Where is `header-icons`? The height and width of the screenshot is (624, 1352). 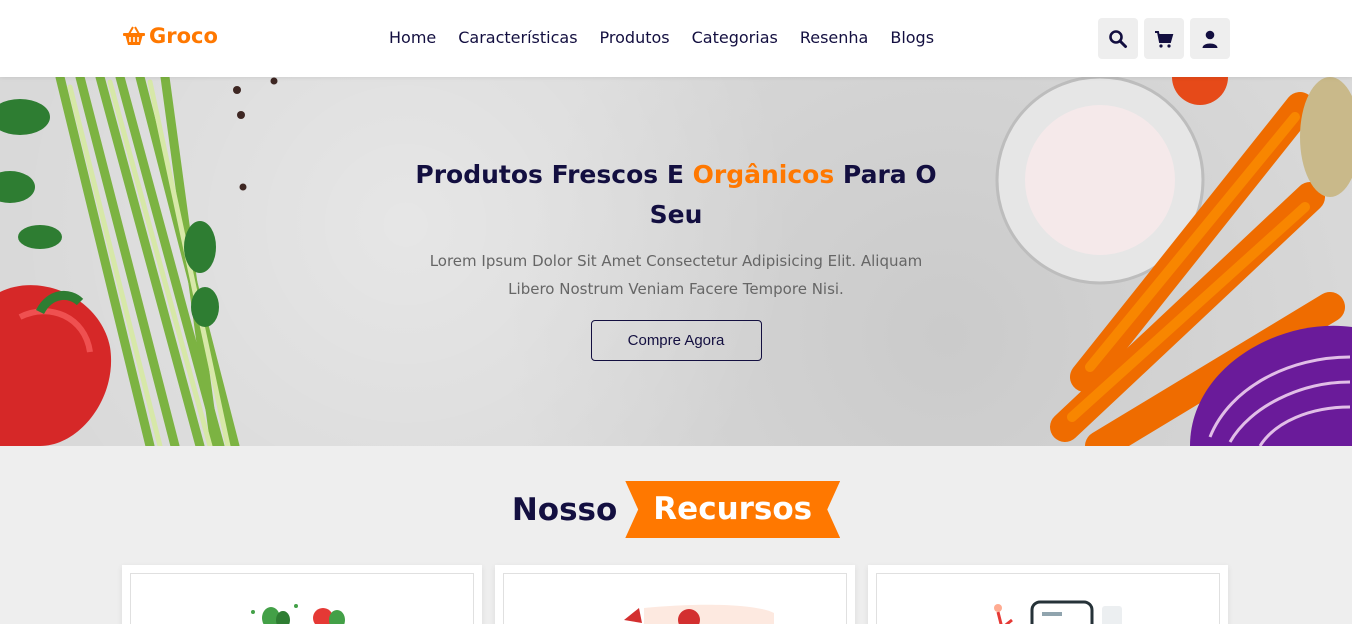 header-icons is located at coordinates (1164, 38).